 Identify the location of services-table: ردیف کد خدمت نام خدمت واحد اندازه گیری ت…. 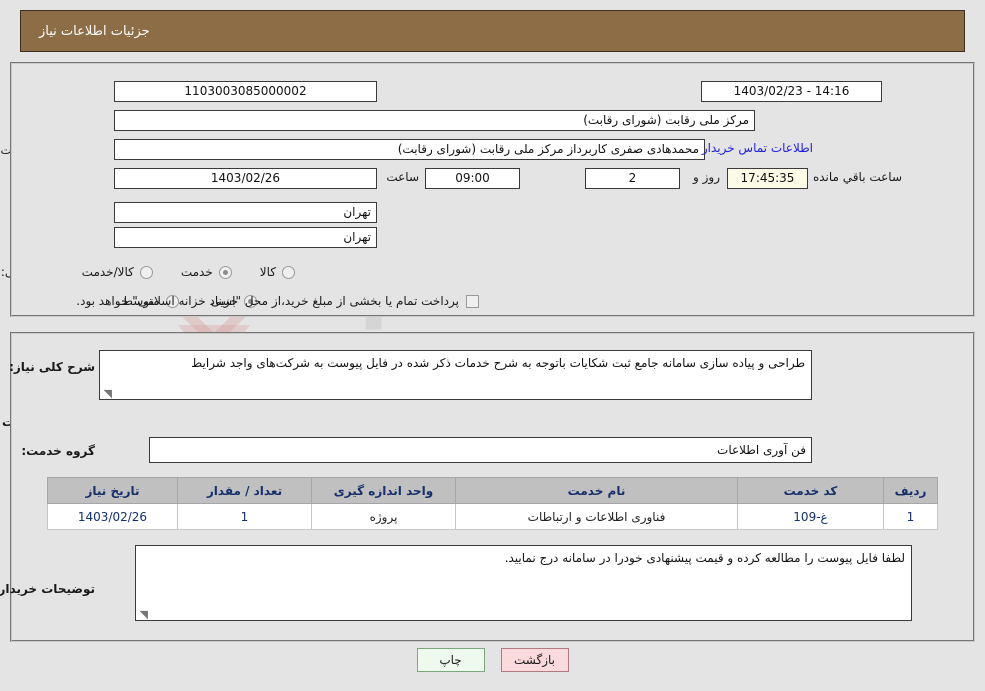
(492, 503).